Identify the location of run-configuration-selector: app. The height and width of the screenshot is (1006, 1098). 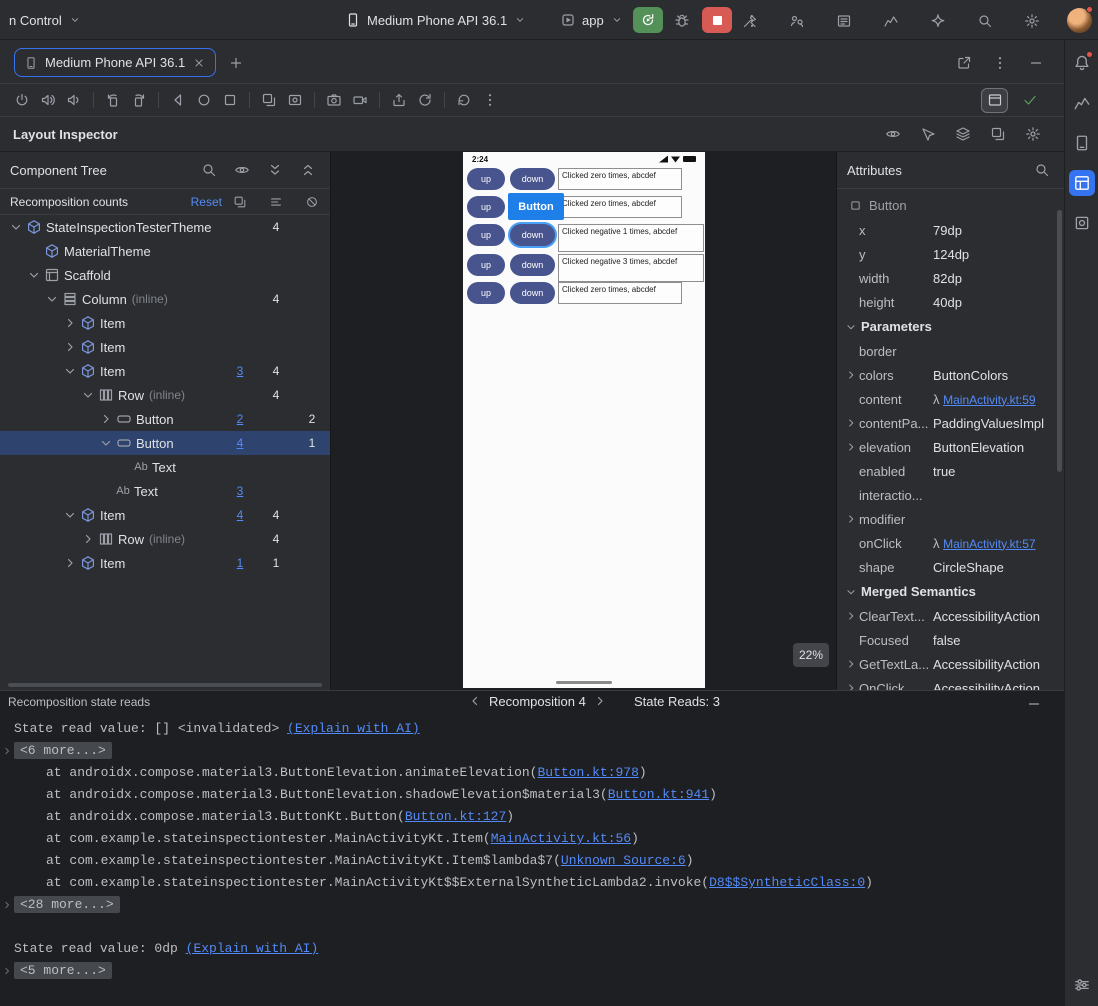
(592, 20).